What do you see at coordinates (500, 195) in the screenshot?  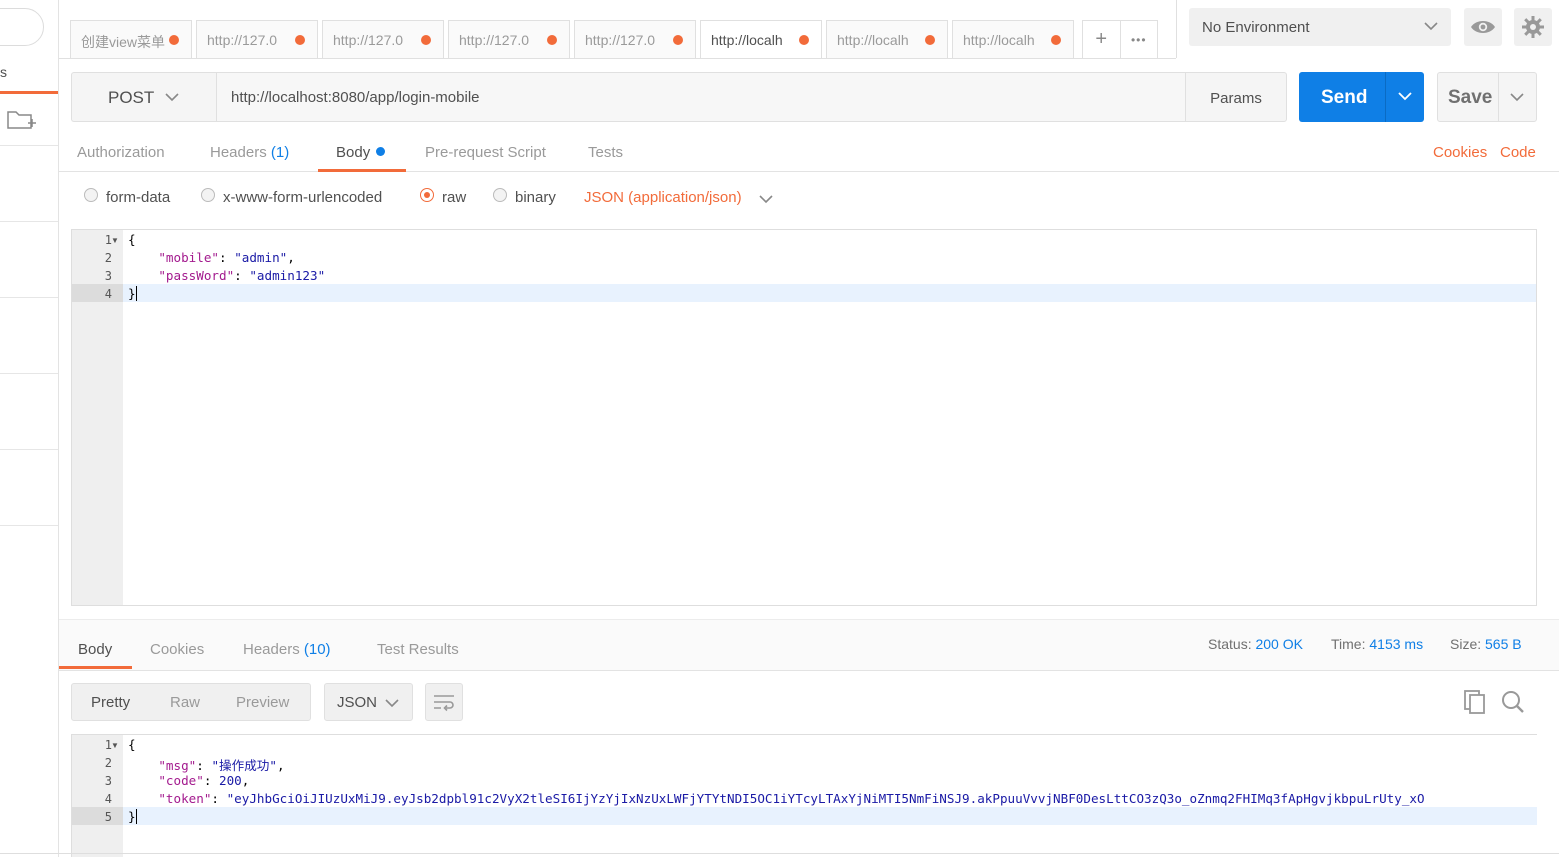 I see `radio-binary` at bounding box center [500, 195].